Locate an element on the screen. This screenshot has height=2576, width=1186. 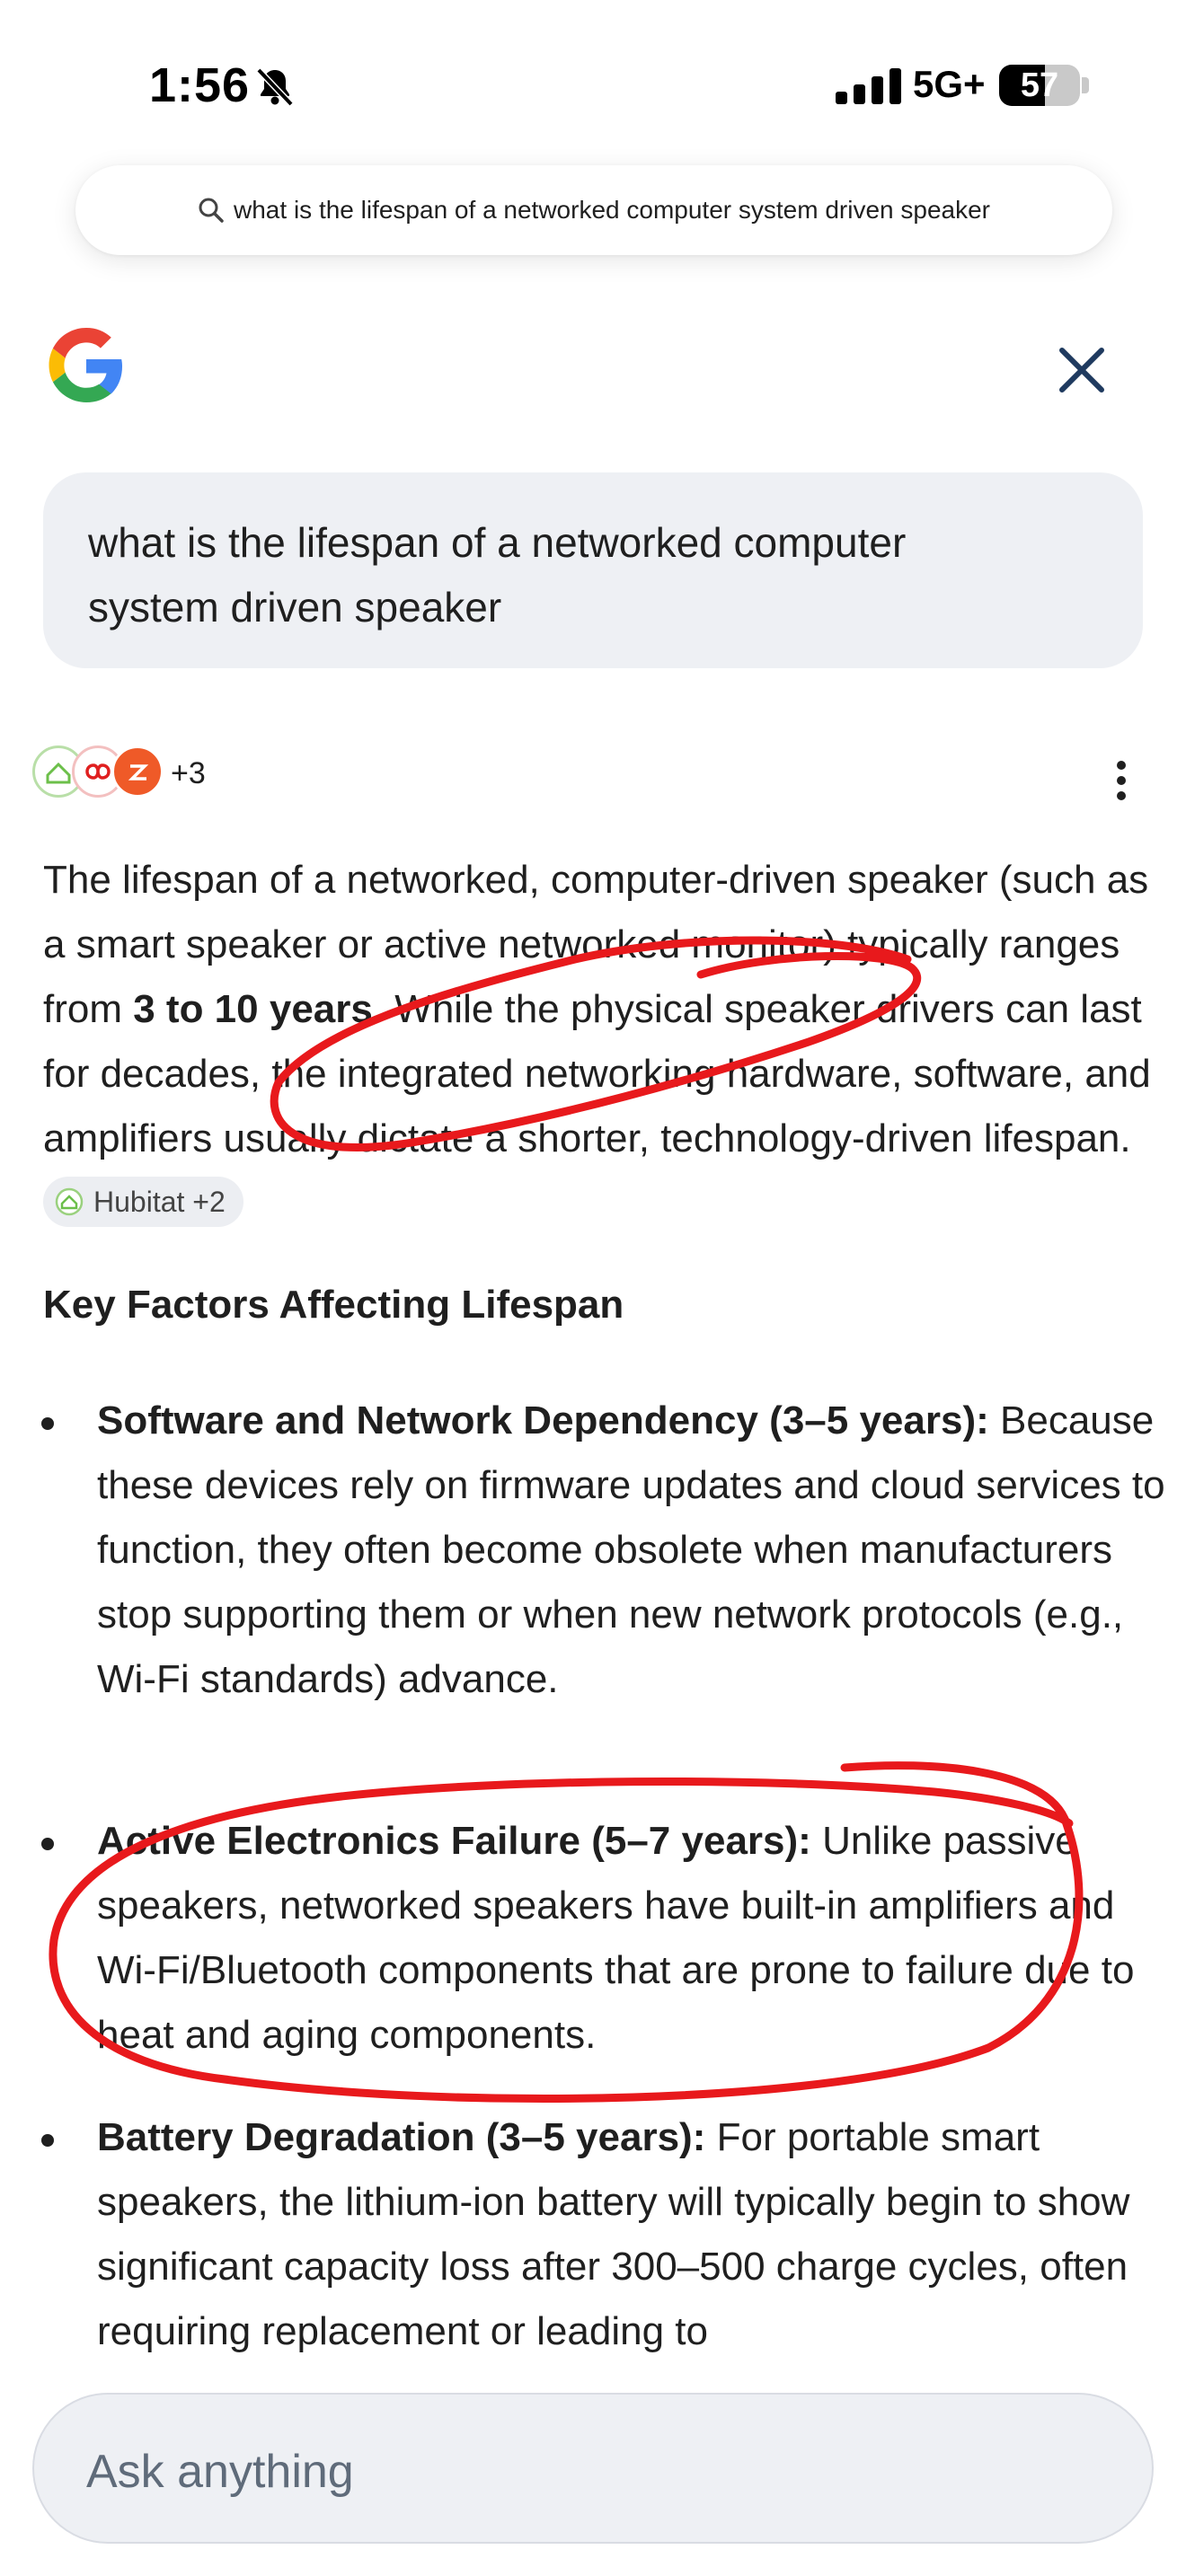
network-type: 5G+ is located at coordinates (949, 84).